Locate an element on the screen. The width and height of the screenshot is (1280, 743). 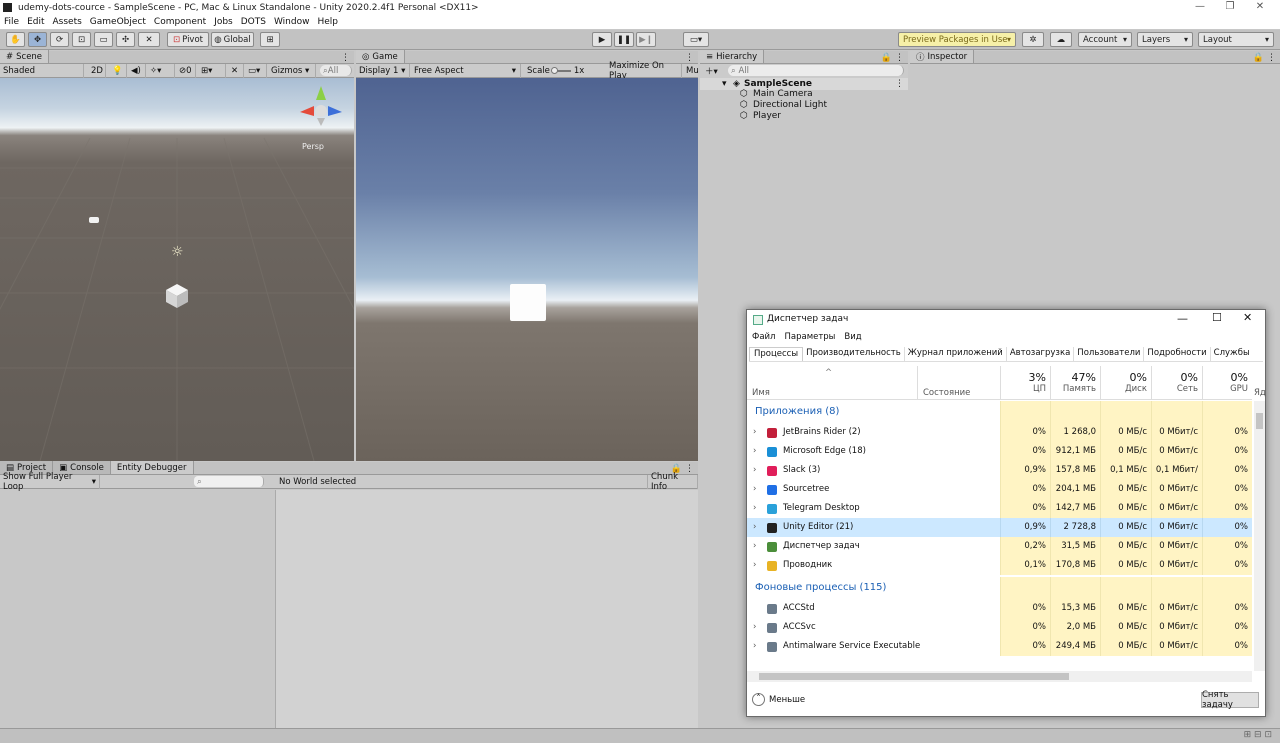
chunk-info-button: Chunk Info is located at coordinates (673, 482).